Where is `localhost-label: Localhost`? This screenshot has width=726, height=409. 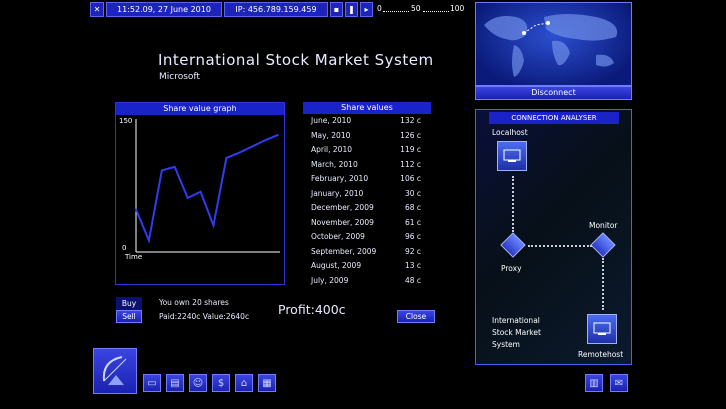
localhost-label: Localhost is located at coordinates (510, 132).